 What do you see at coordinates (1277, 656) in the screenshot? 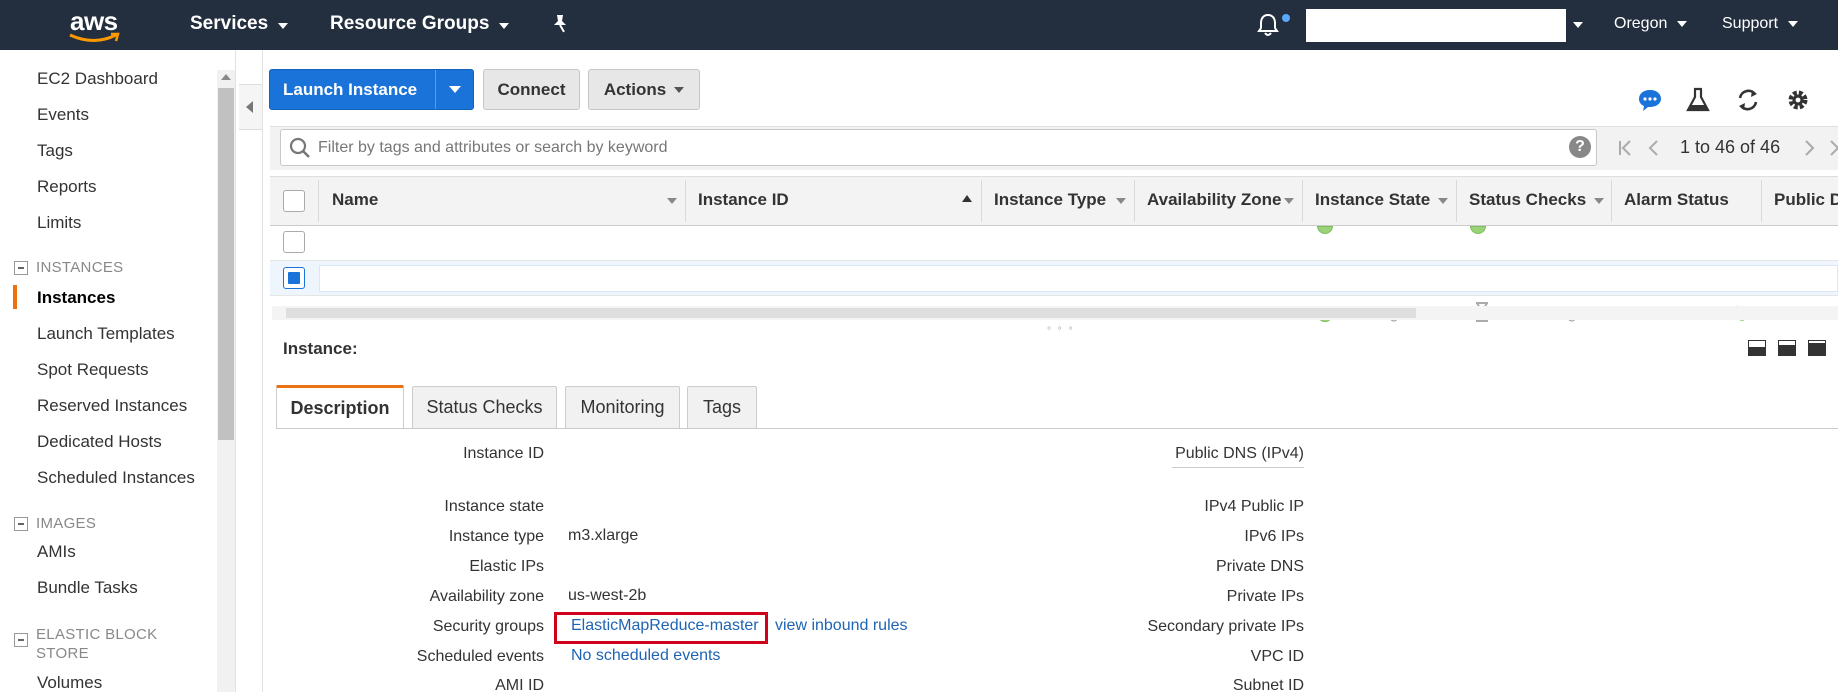
I see `label-vpc-id: VPC ID` at bounding box center [1277, 656].